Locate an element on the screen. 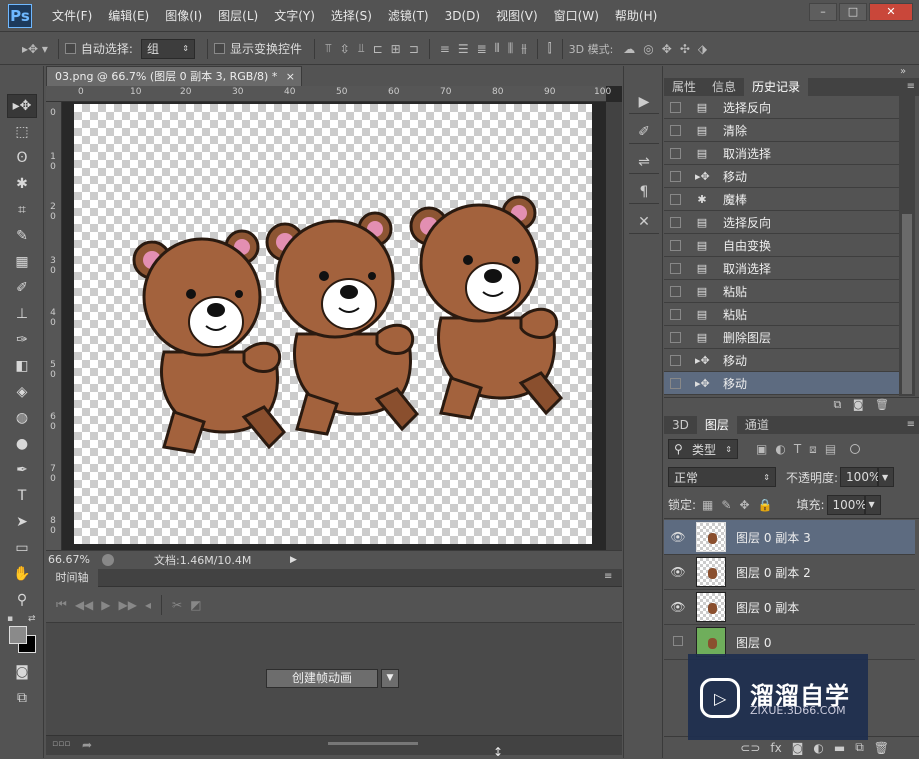 This screenshot has width=919, height=759. shape-tool-icon: ▭ is located at coordinates (22, 548).